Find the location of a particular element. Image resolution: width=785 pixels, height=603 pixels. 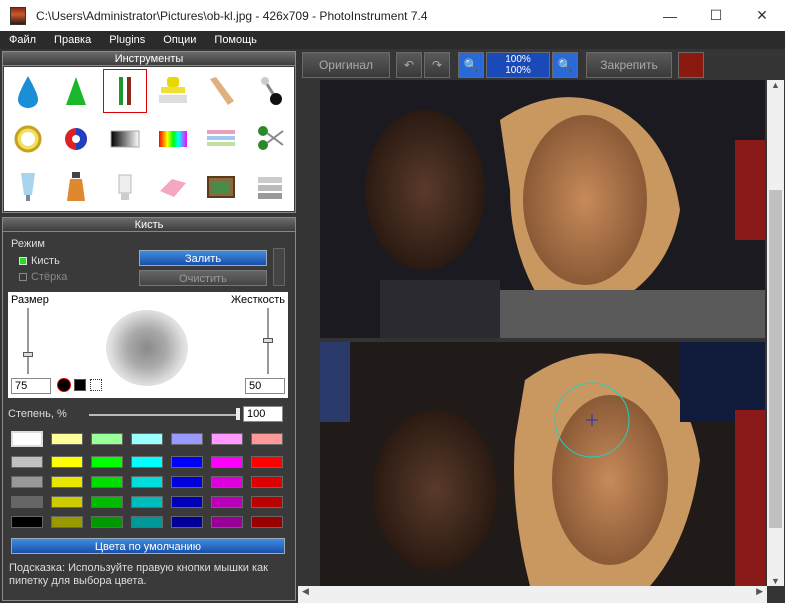

brush-settings-box: Размер Жесткость 75 50 is located at coordinates (148, 345).